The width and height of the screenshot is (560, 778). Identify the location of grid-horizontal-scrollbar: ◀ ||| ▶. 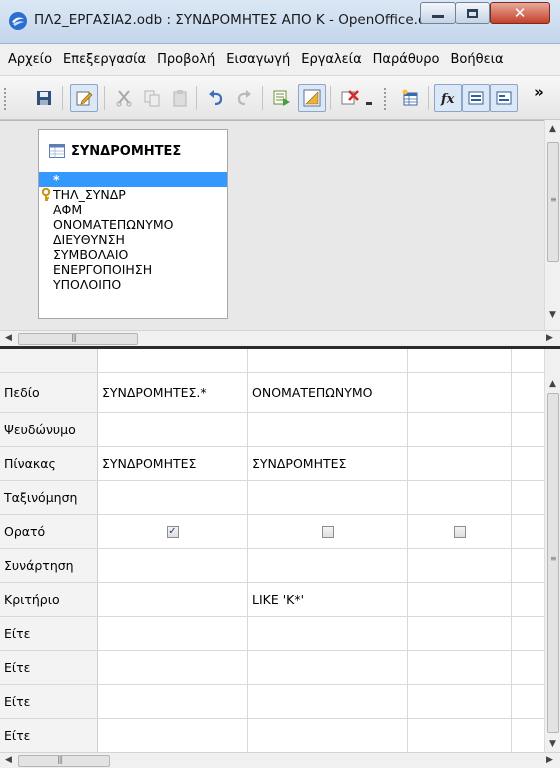
(280, 760).